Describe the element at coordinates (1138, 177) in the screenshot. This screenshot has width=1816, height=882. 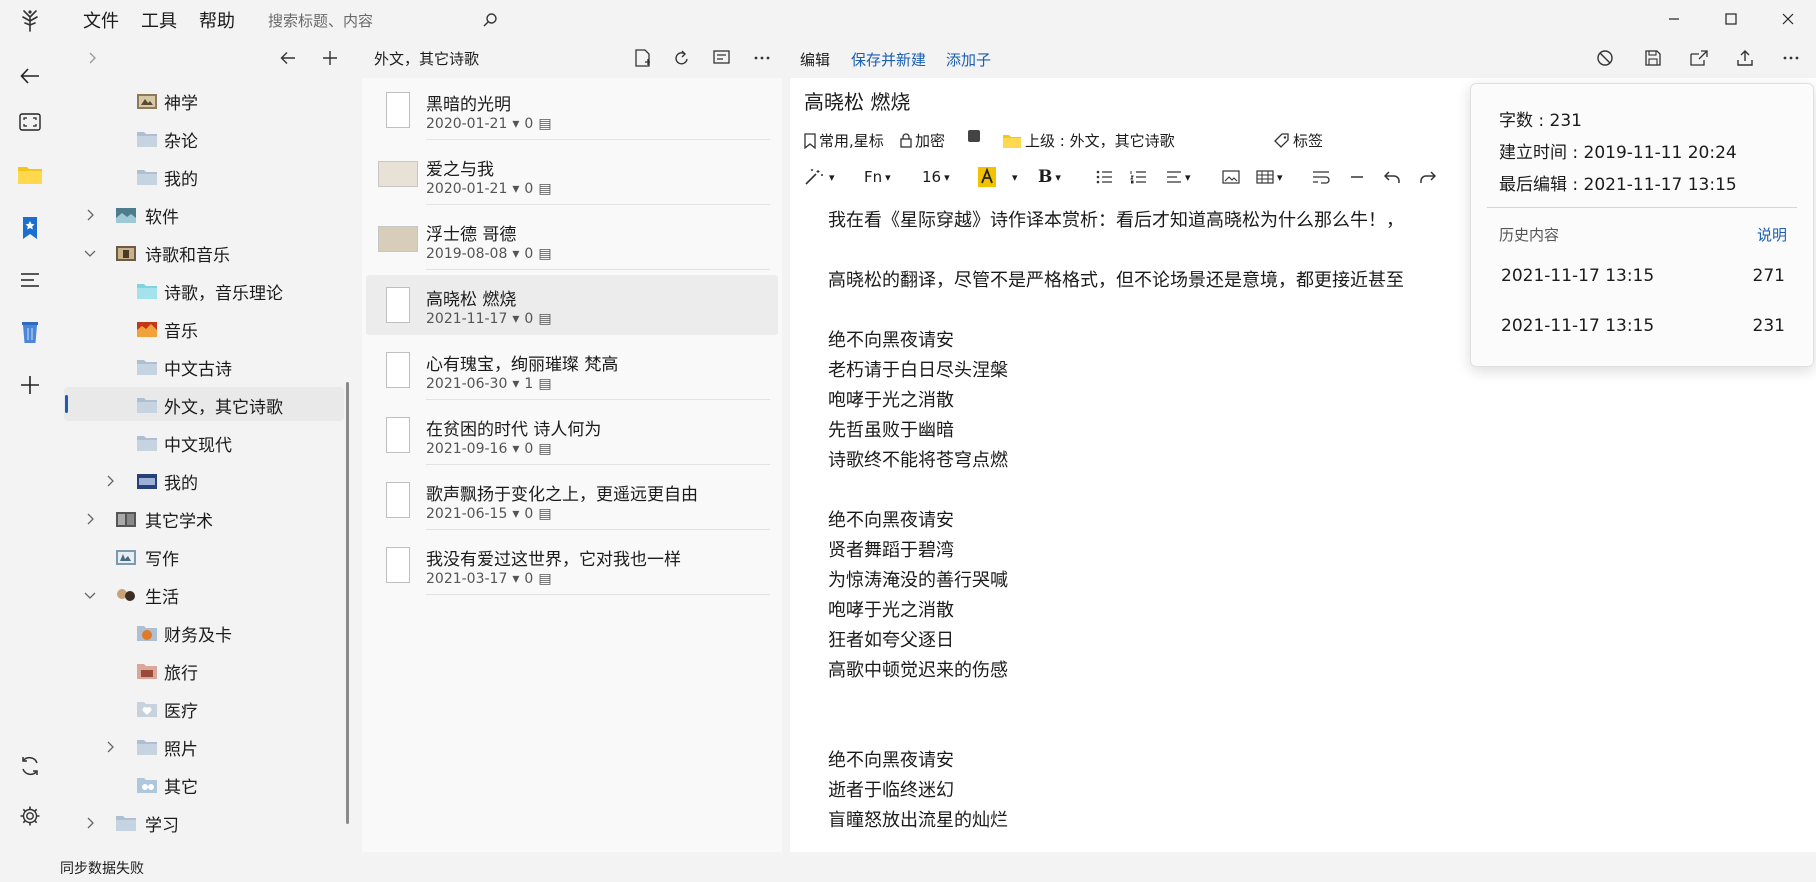
I see `numbered-list-icon` at that location.